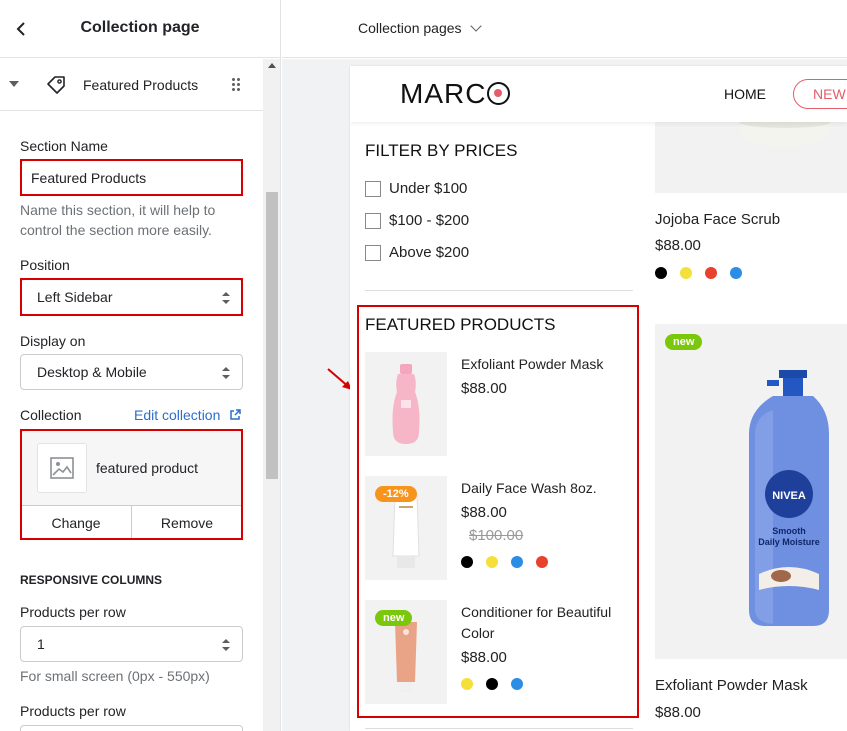 Image resolution: width=847 pixels, height=731 pixels. Describe the element at coordinates (14, 84) in the screenshot. I see `caret-down-icon` at that location.